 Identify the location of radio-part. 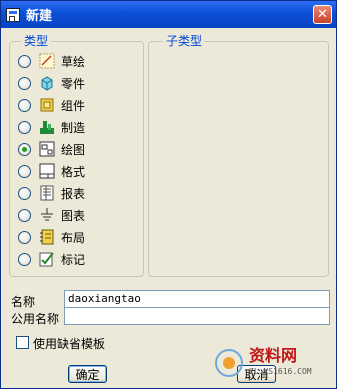
(24, 83).